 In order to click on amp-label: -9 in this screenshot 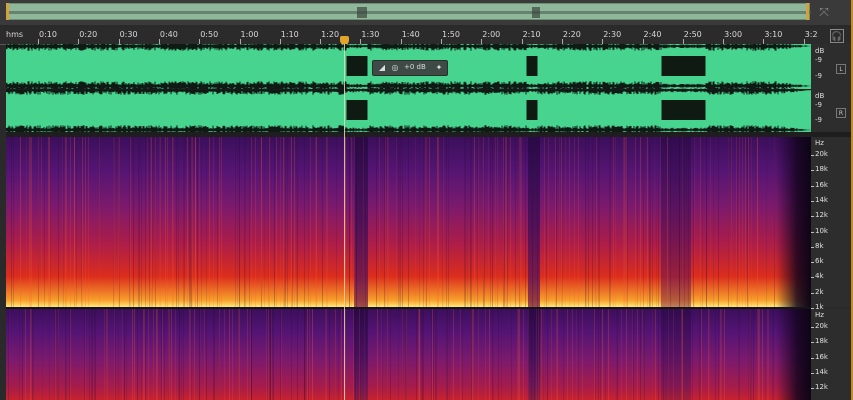, I will do `click(818, 120)`.